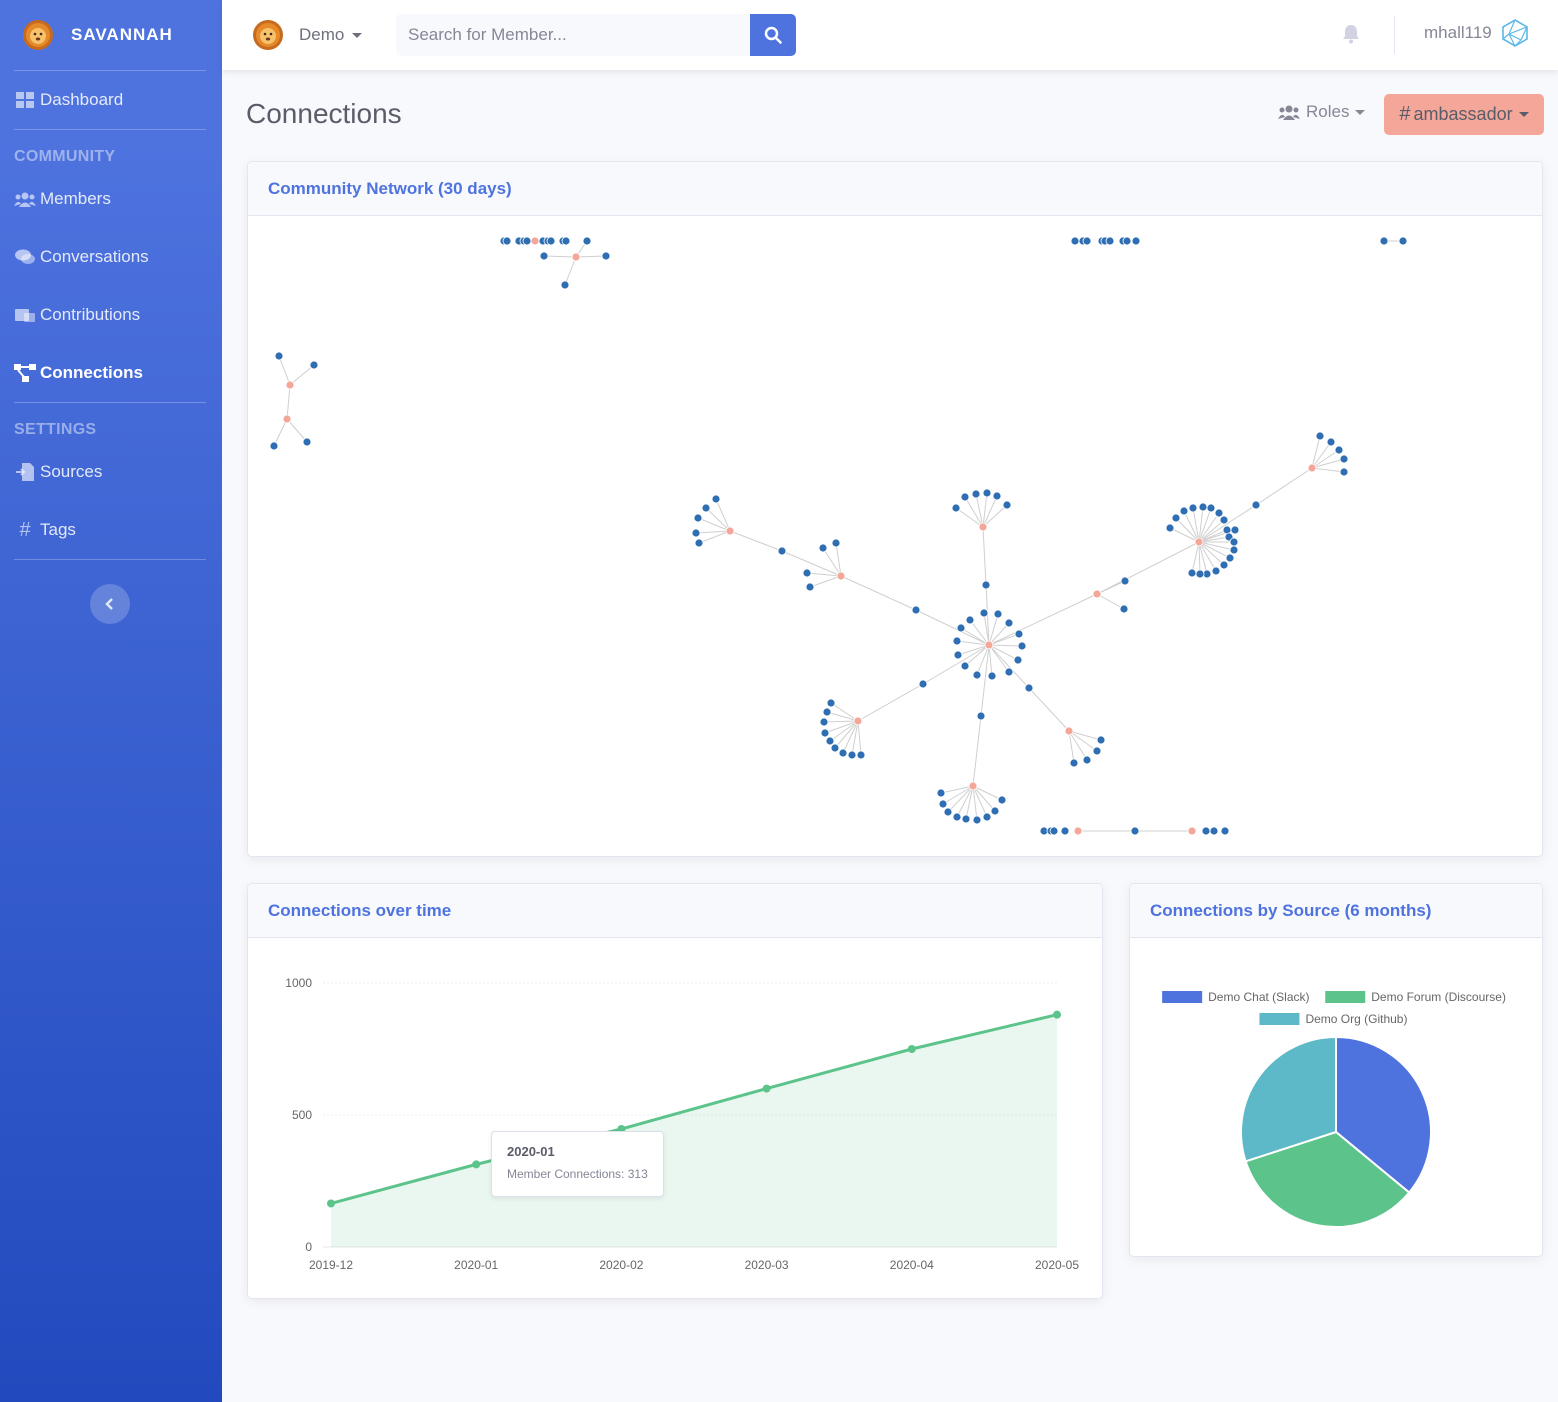 This screenshot has height=1402, width=1558. I want to click on notifications-button, so click(1351, 36).